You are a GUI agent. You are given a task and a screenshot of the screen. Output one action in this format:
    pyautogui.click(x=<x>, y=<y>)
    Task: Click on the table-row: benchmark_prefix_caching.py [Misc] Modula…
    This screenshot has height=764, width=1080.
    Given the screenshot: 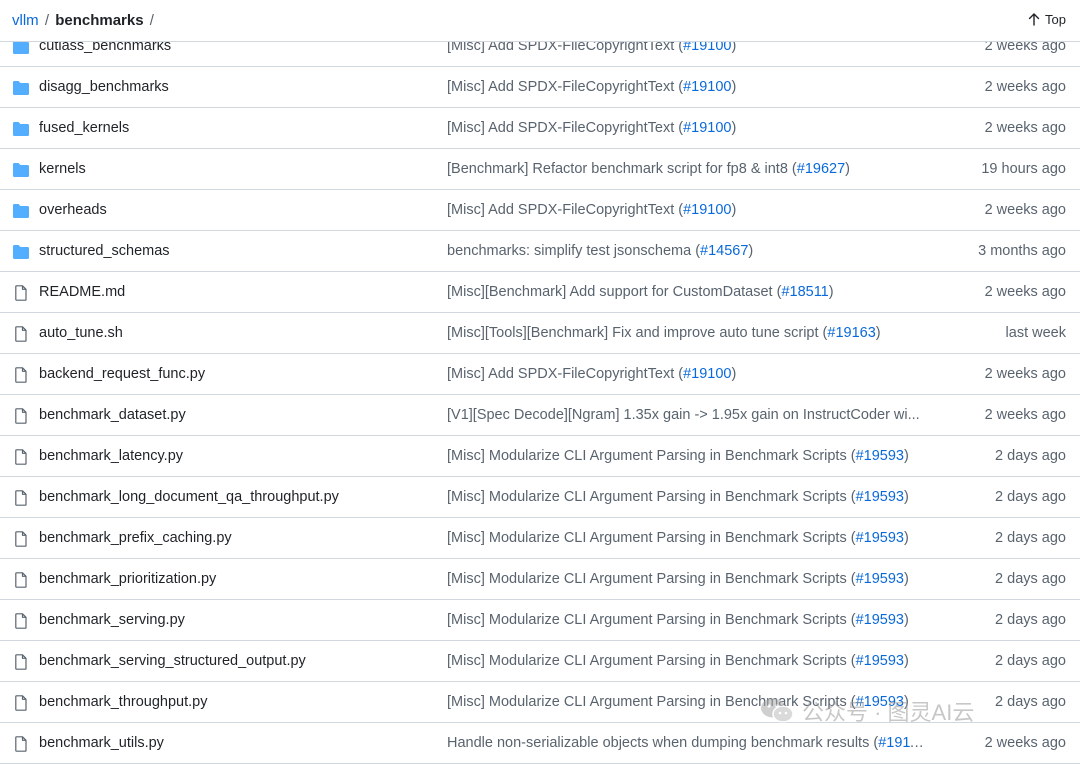 What is the action you would take?
    pyautogui.click(x=540, y=538)
    